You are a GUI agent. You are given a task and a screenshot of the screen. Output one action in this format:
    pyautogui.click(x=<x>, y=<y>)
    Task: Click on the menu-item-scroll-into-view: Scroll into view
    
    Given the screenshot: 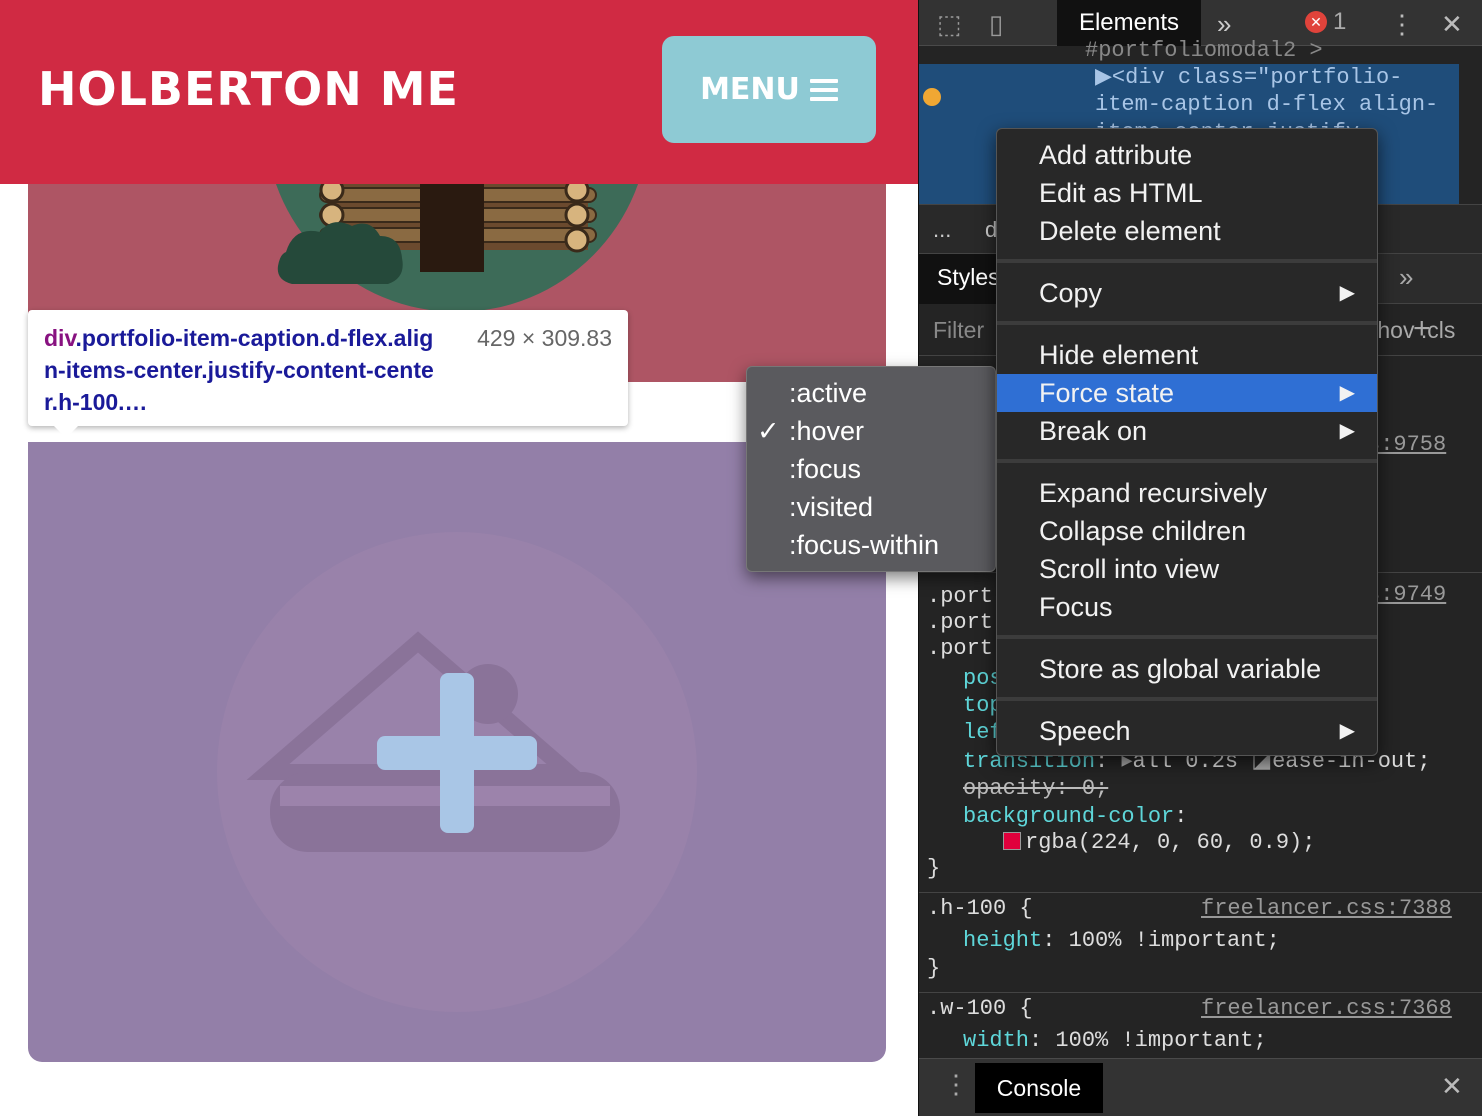 What is the action you would take?
    pyautogui.click(x=1187, y=569)
    